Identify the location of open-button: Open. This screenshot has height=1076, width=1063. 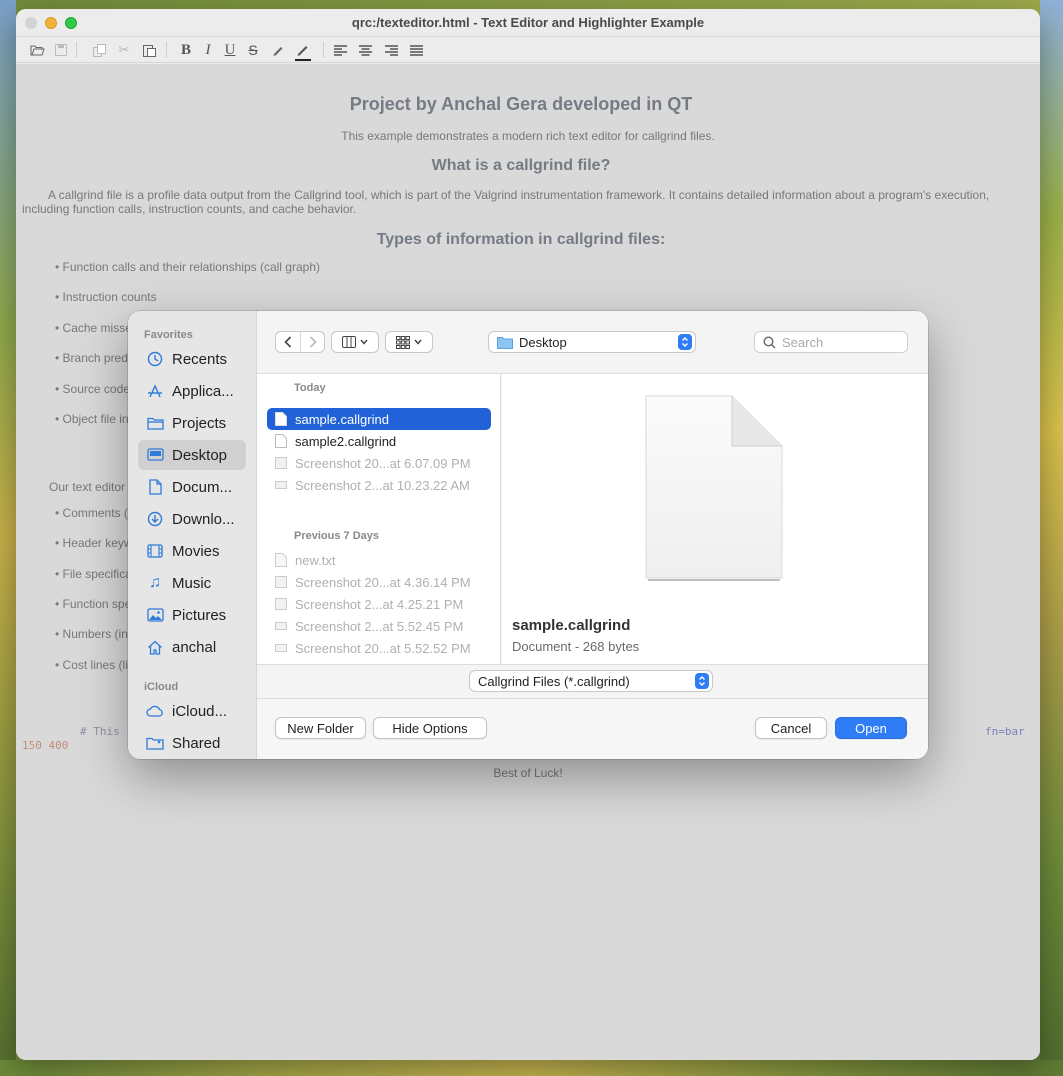
(871, 728).